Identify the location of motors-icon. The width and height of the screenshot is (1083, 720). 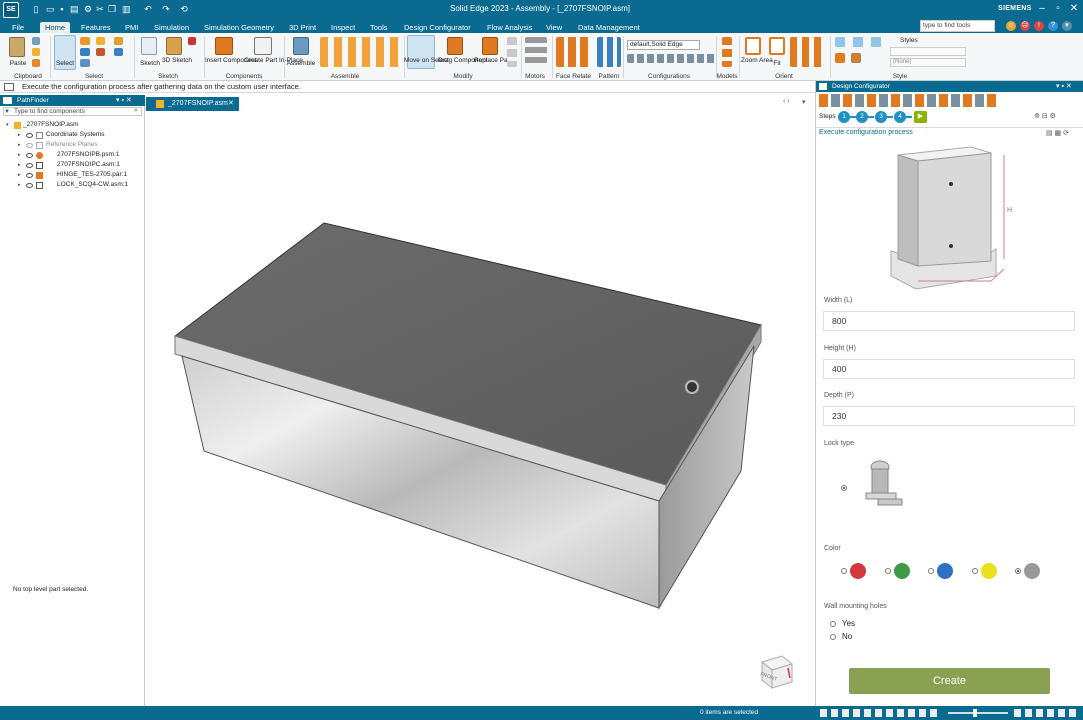
(536, 52).